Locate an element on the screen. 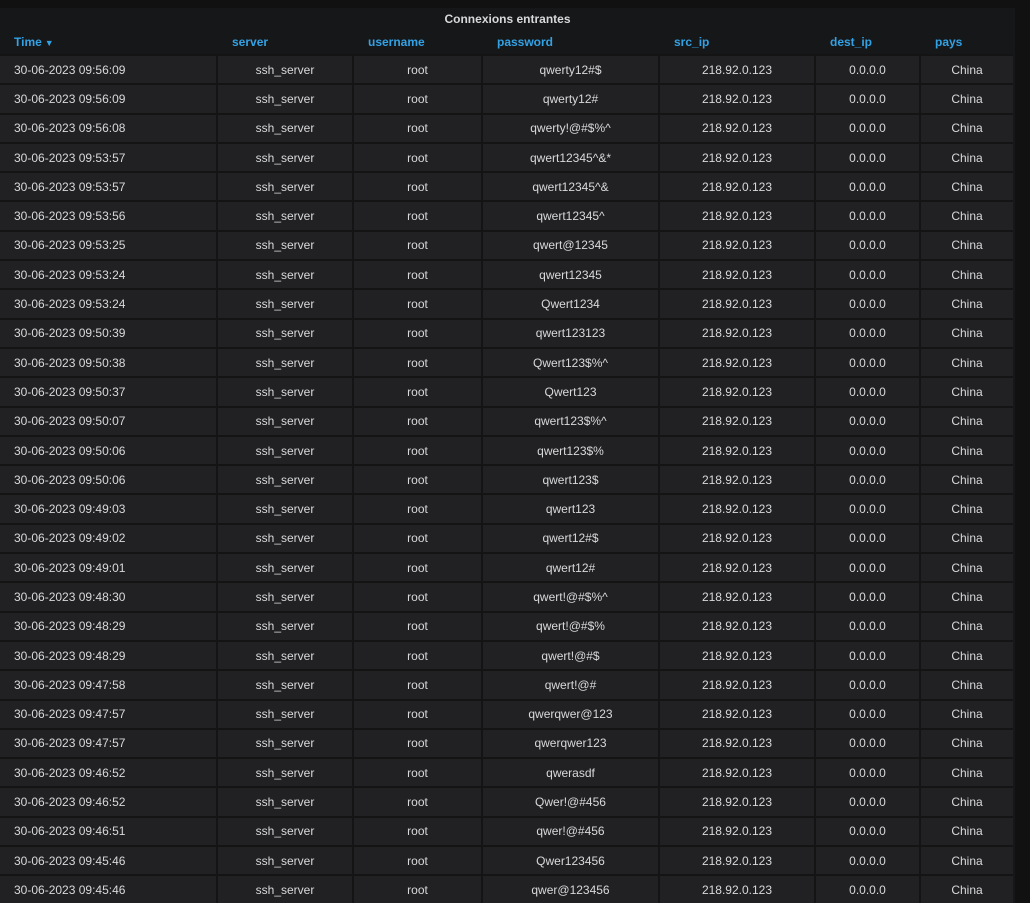 The image size is (1030, 903). cell-password: Qwer123456 is located at coordinates (571, 862).